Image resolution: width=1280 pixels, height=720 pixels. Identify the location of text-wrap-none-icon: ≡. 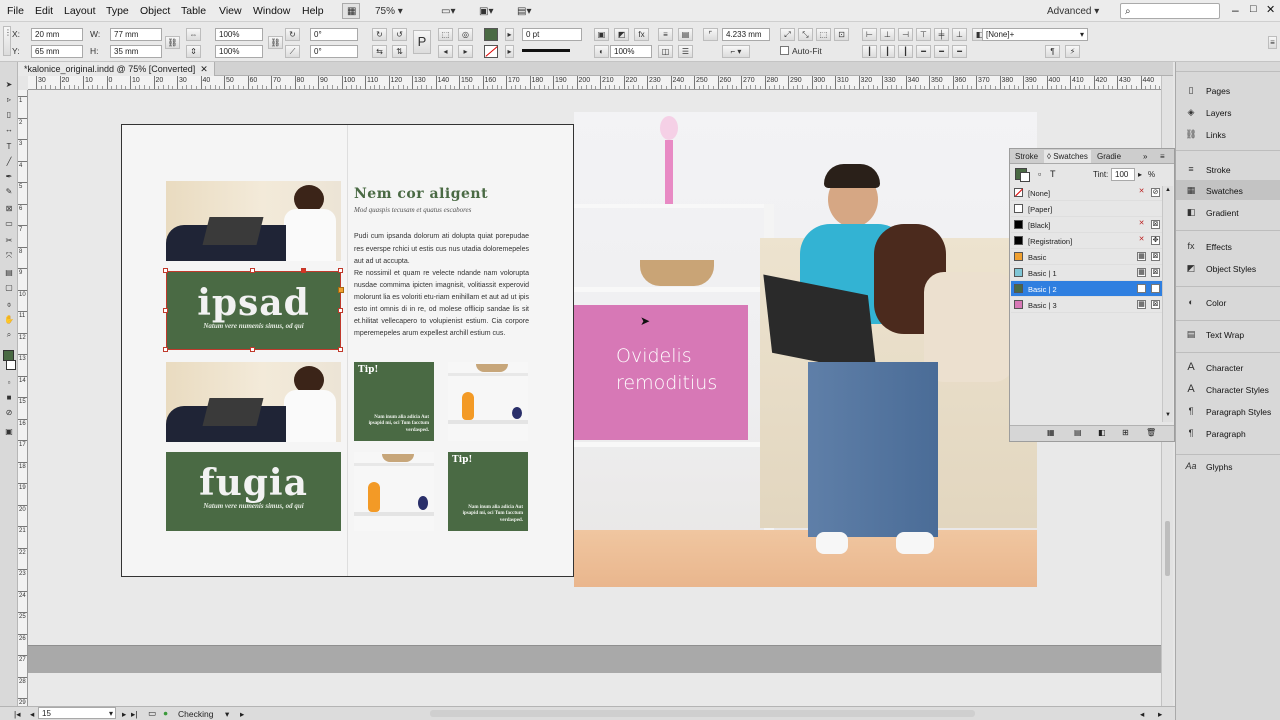
(665, 34).